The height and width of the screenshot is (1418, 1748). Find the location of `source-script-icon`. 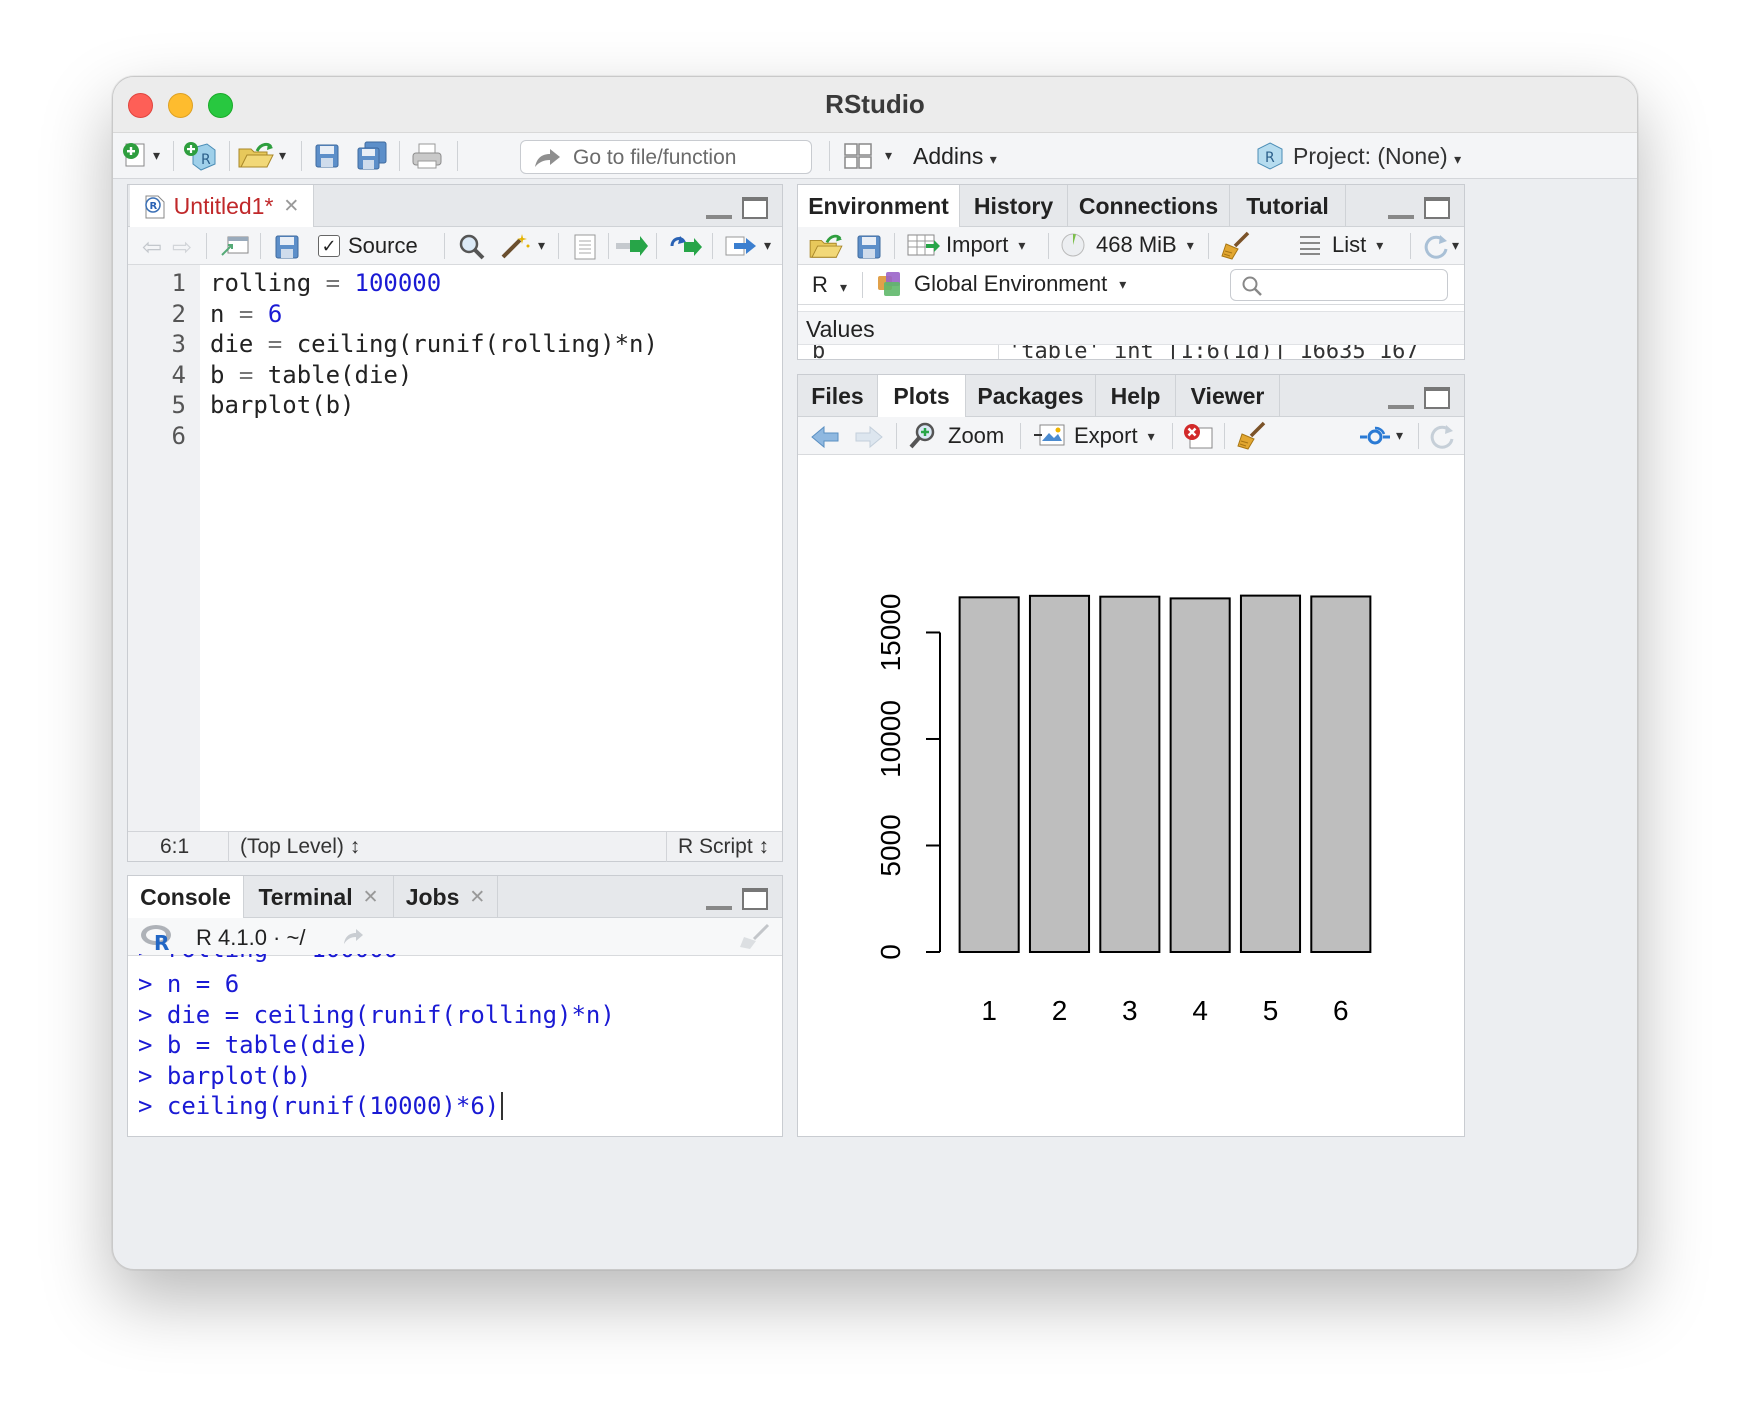

source-script-icon is located at coordinates (741, 246).